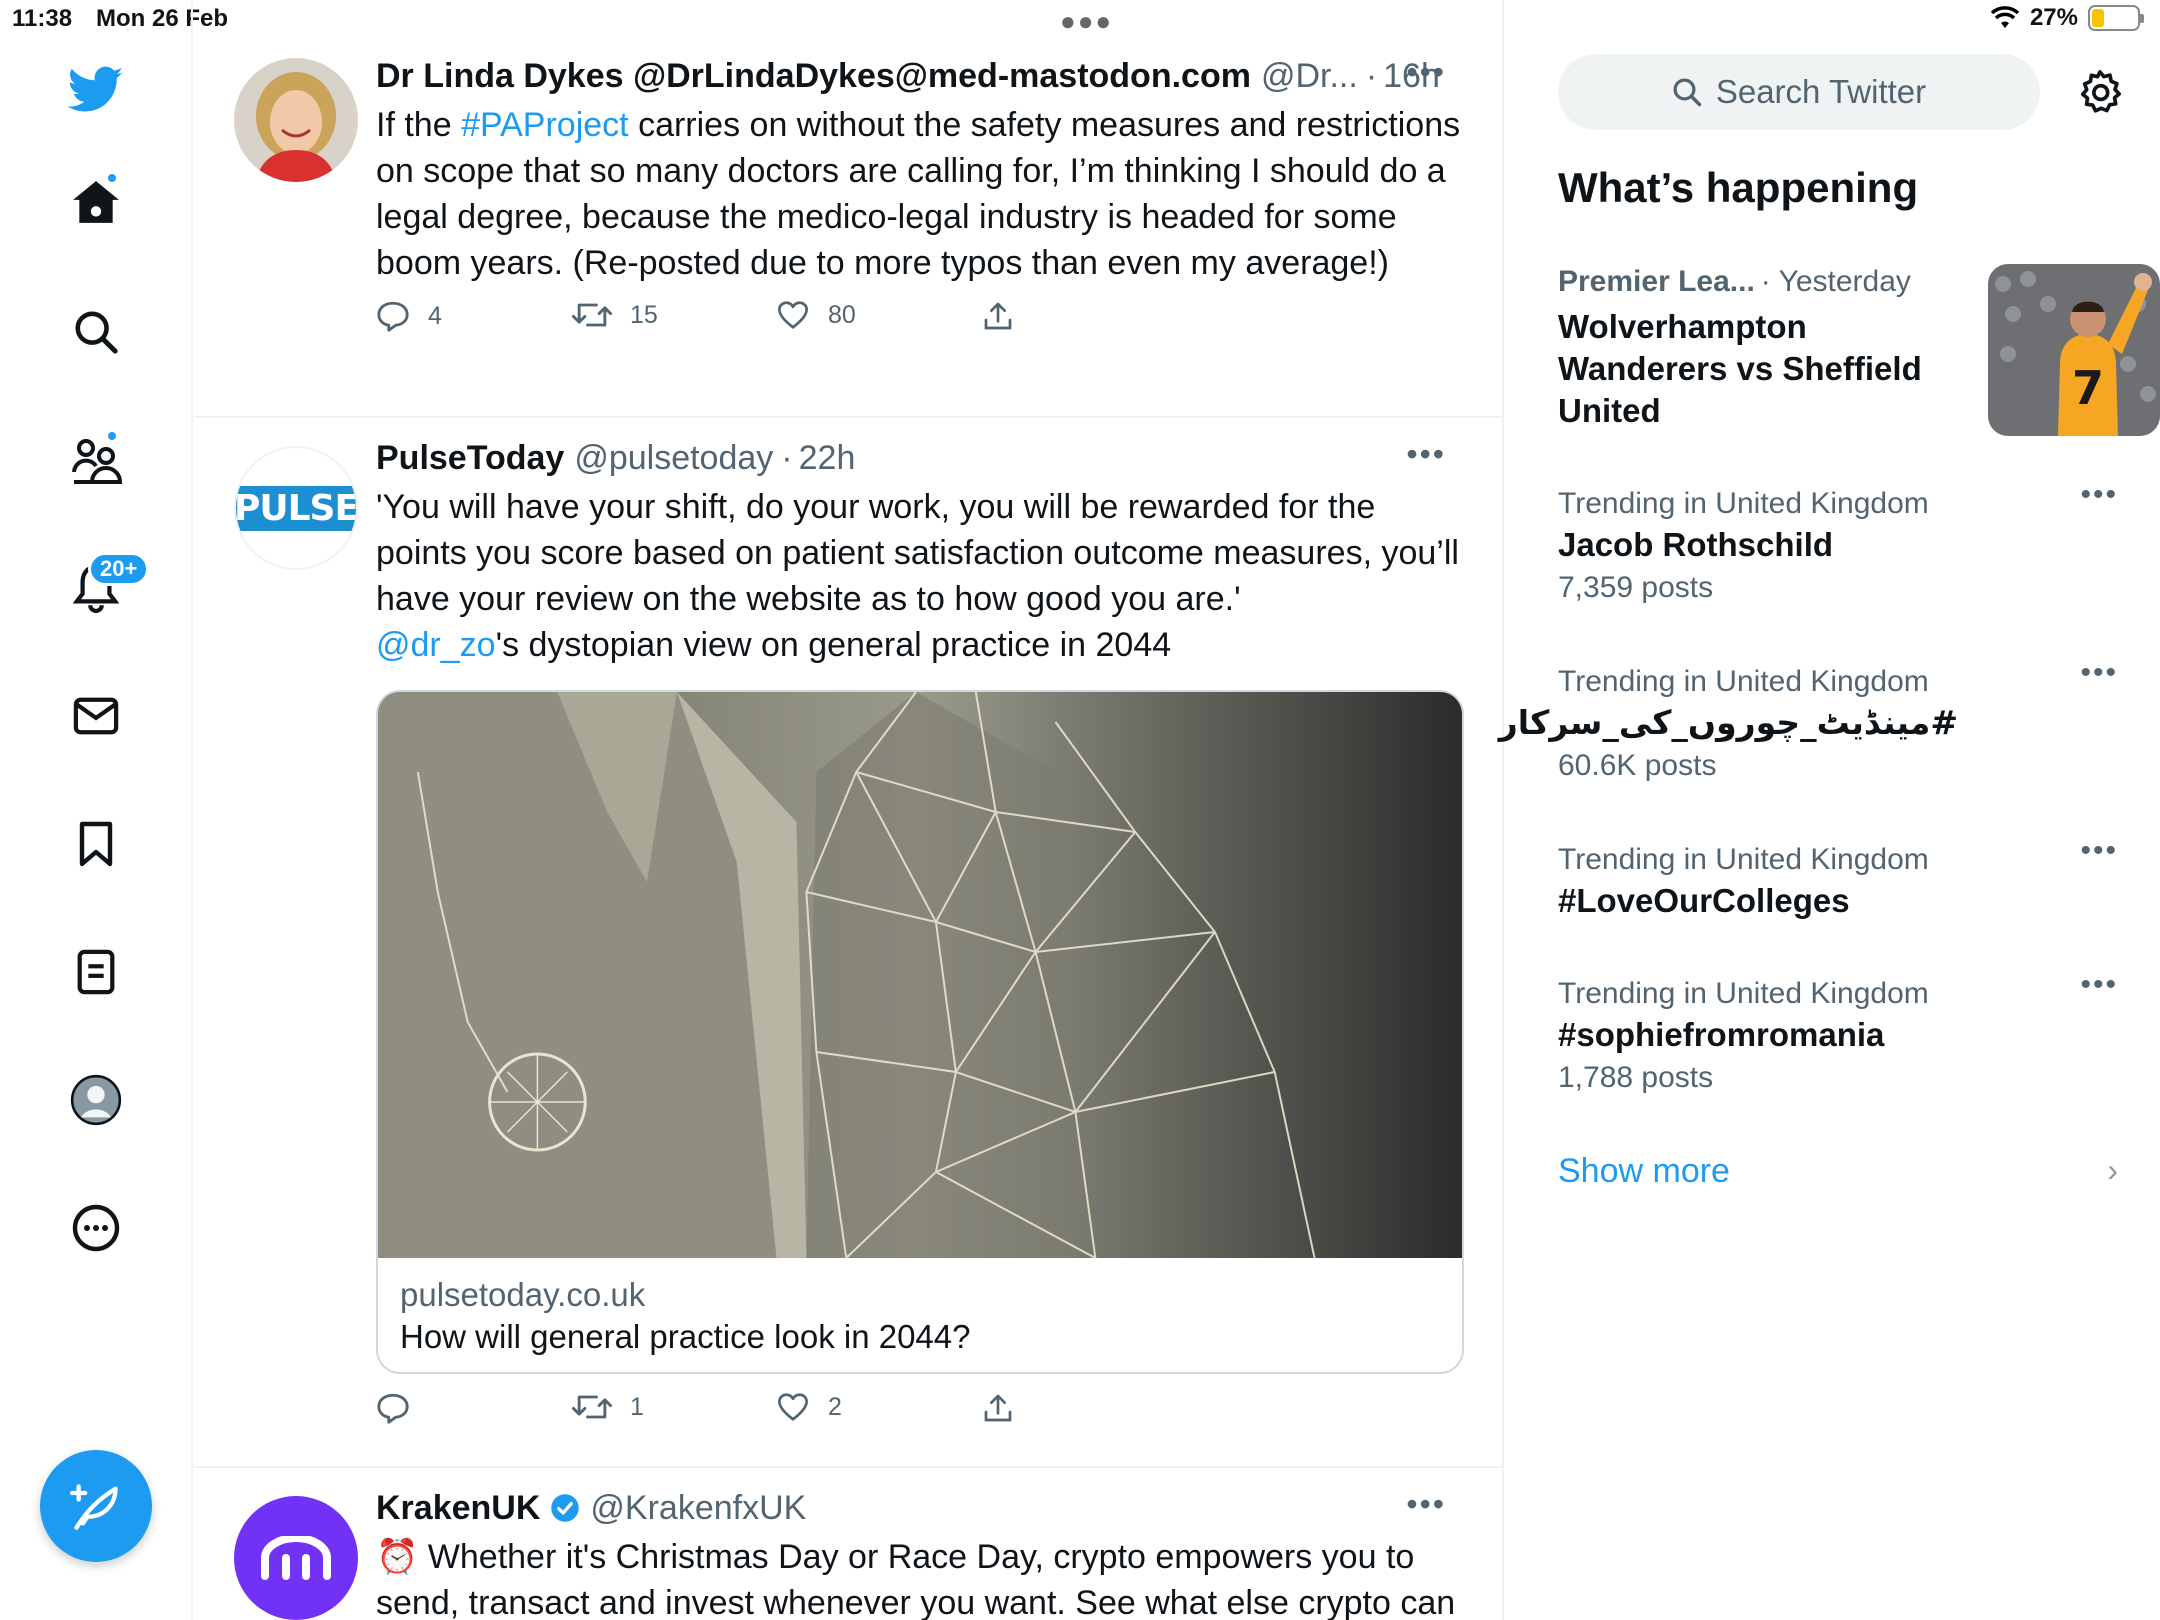 Image resolution: width=2160 pixels, height=1620 pixels. What do you see at coordinates (827, 458) in the screenshot?
I see `tweet-time: 22h` at bounding box center [827, 458].